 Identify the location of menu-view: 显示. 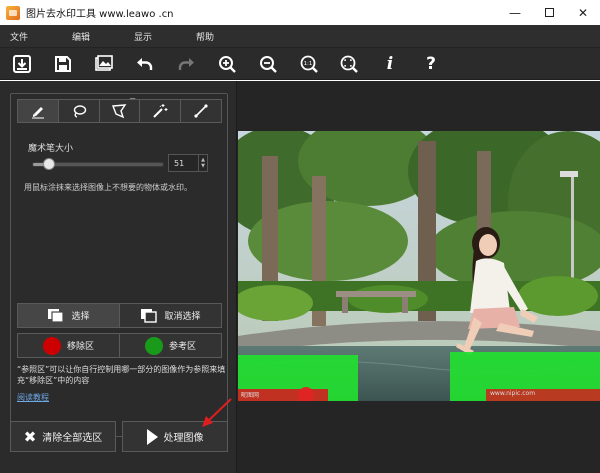
(143, 36).